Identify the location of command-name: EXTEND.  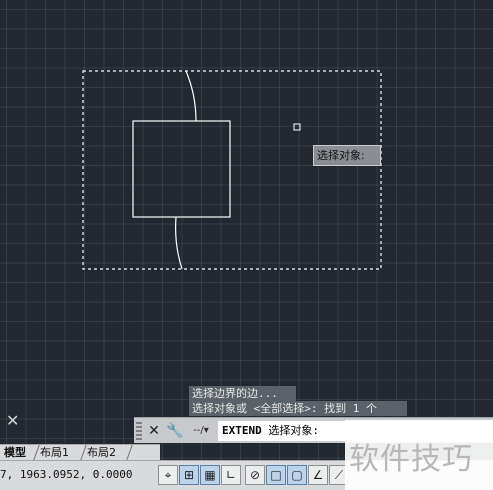
(242, 430).